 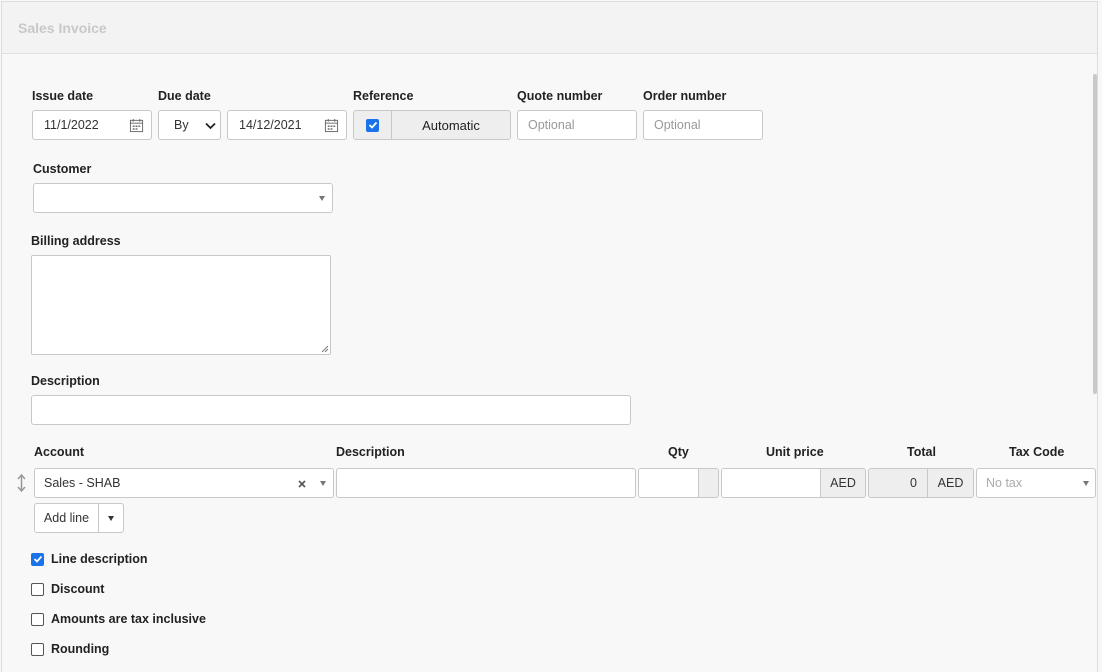 I want to click on clear-icon, so click(x=302, y=484).